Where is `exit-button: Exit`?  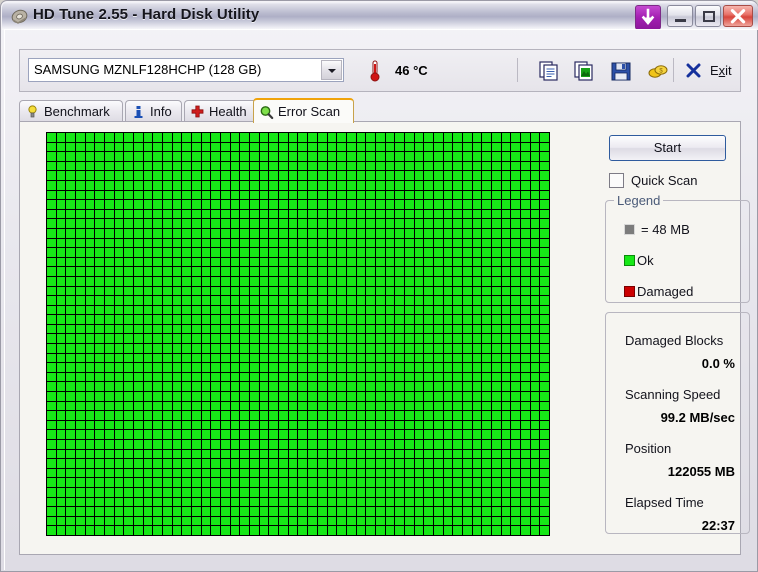
exit-button: Exit is located at coordinates (721, 70).